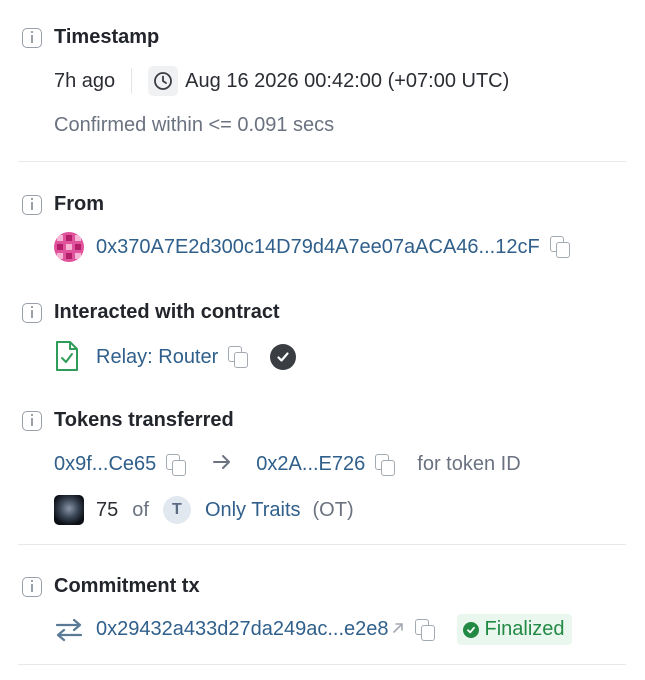 The height and width of the screenshot is (680, 645). I want to click on clock-icon, so click(163, 81).